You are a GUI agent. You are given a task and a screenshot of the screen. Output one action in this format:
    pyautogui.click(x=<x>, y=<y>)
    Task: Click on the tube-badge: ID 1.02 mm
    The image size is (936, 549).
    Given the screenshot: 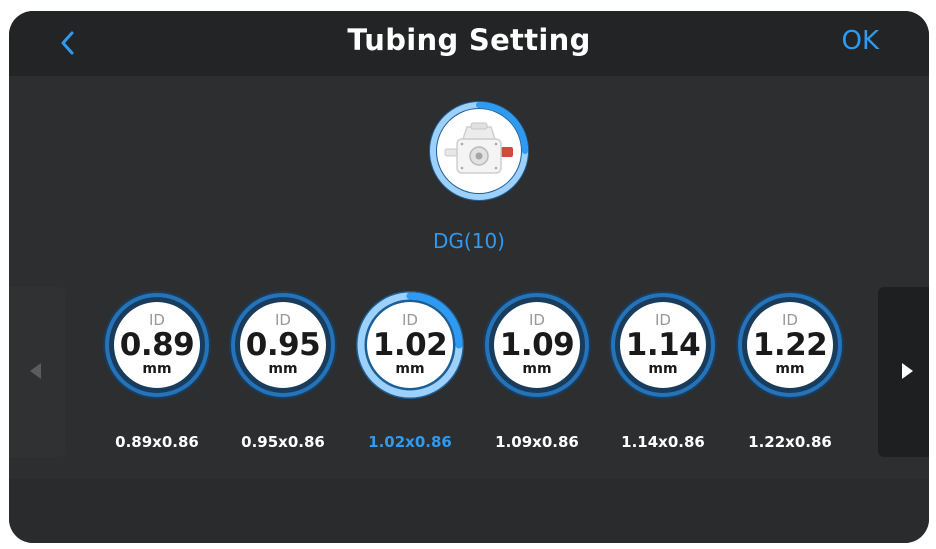 What is the action you would take?
    pyautogui.click(x=410, y=345)
    